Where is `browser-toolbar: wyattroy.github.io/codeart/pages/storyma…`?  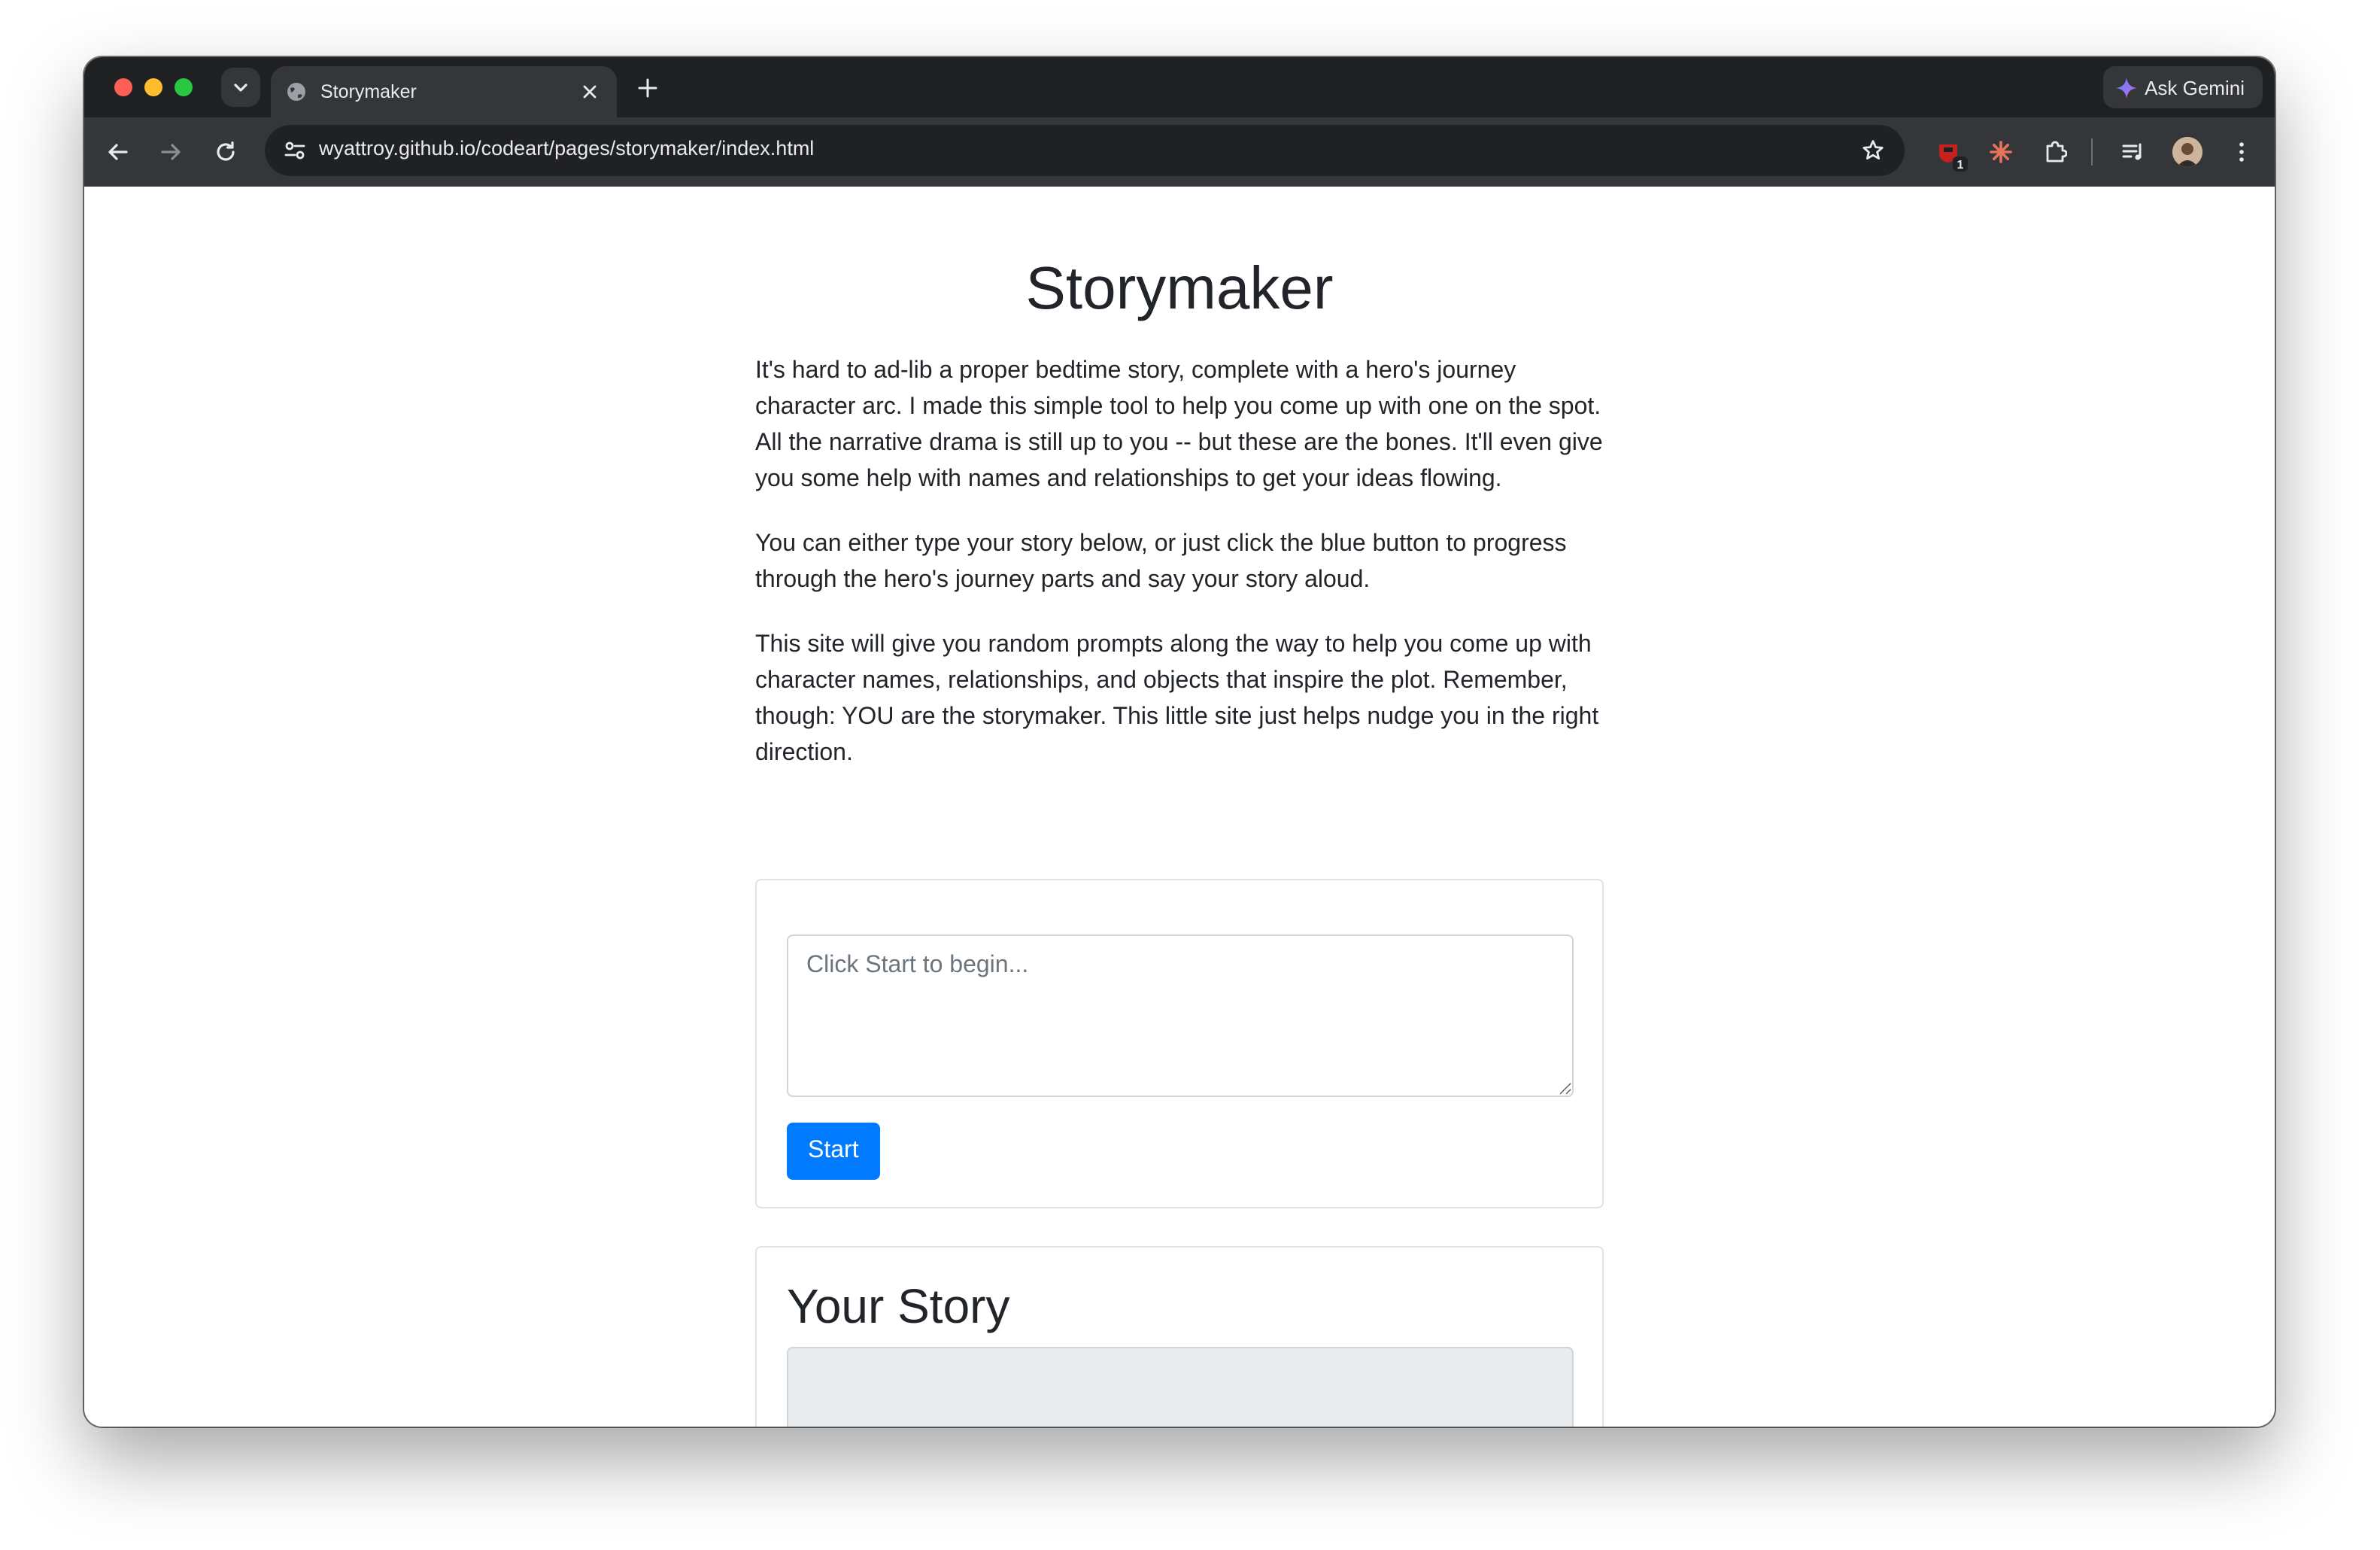
browser-toolbar: wyattroy.github.io/codeart/pages/storyma… is located at coordinates (1179, 152).